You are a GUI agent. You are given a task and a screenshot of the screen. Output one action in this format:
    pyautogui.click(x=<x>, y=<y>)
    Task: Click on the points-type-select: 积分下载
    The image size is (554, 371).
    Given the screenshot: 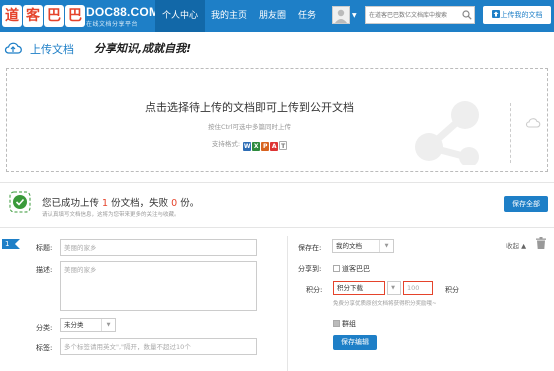 What is the action you would take?
    pyautogui.click(x=359, y=288)
    